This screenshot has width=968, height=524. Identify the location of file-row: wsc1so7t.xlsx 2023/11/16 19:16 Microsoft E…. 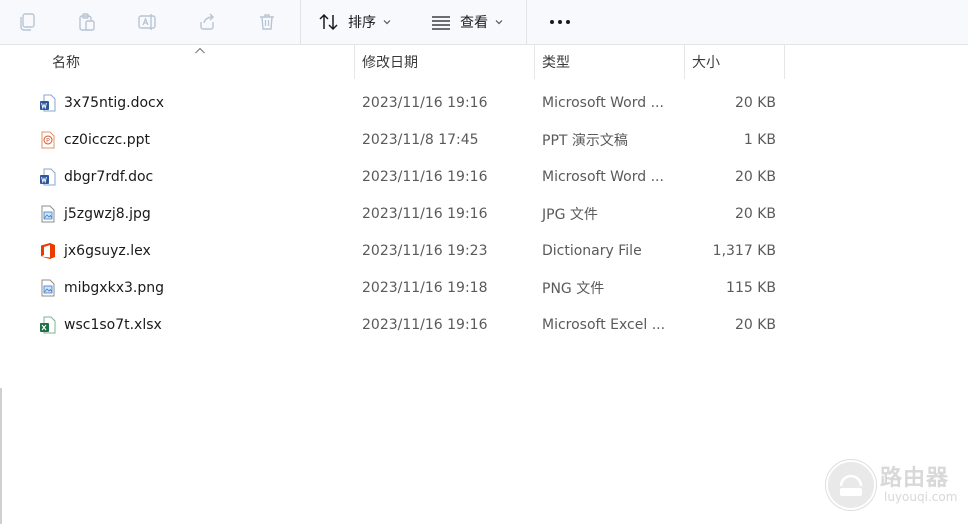
(484, 324).